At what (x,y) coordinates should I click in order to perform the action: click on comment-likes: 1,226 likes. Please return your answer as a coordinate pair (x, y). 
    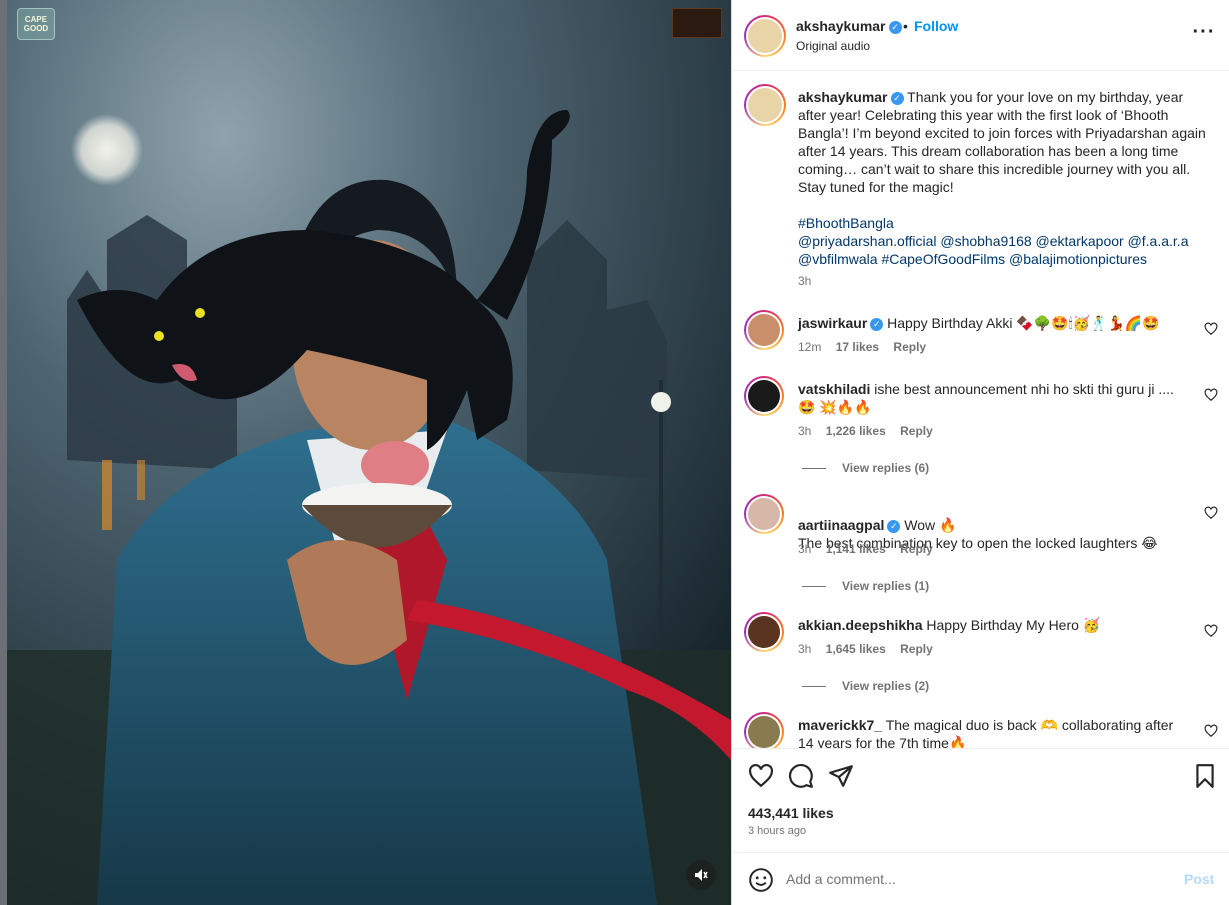
    Looking at the image, I should click on (856, 431).